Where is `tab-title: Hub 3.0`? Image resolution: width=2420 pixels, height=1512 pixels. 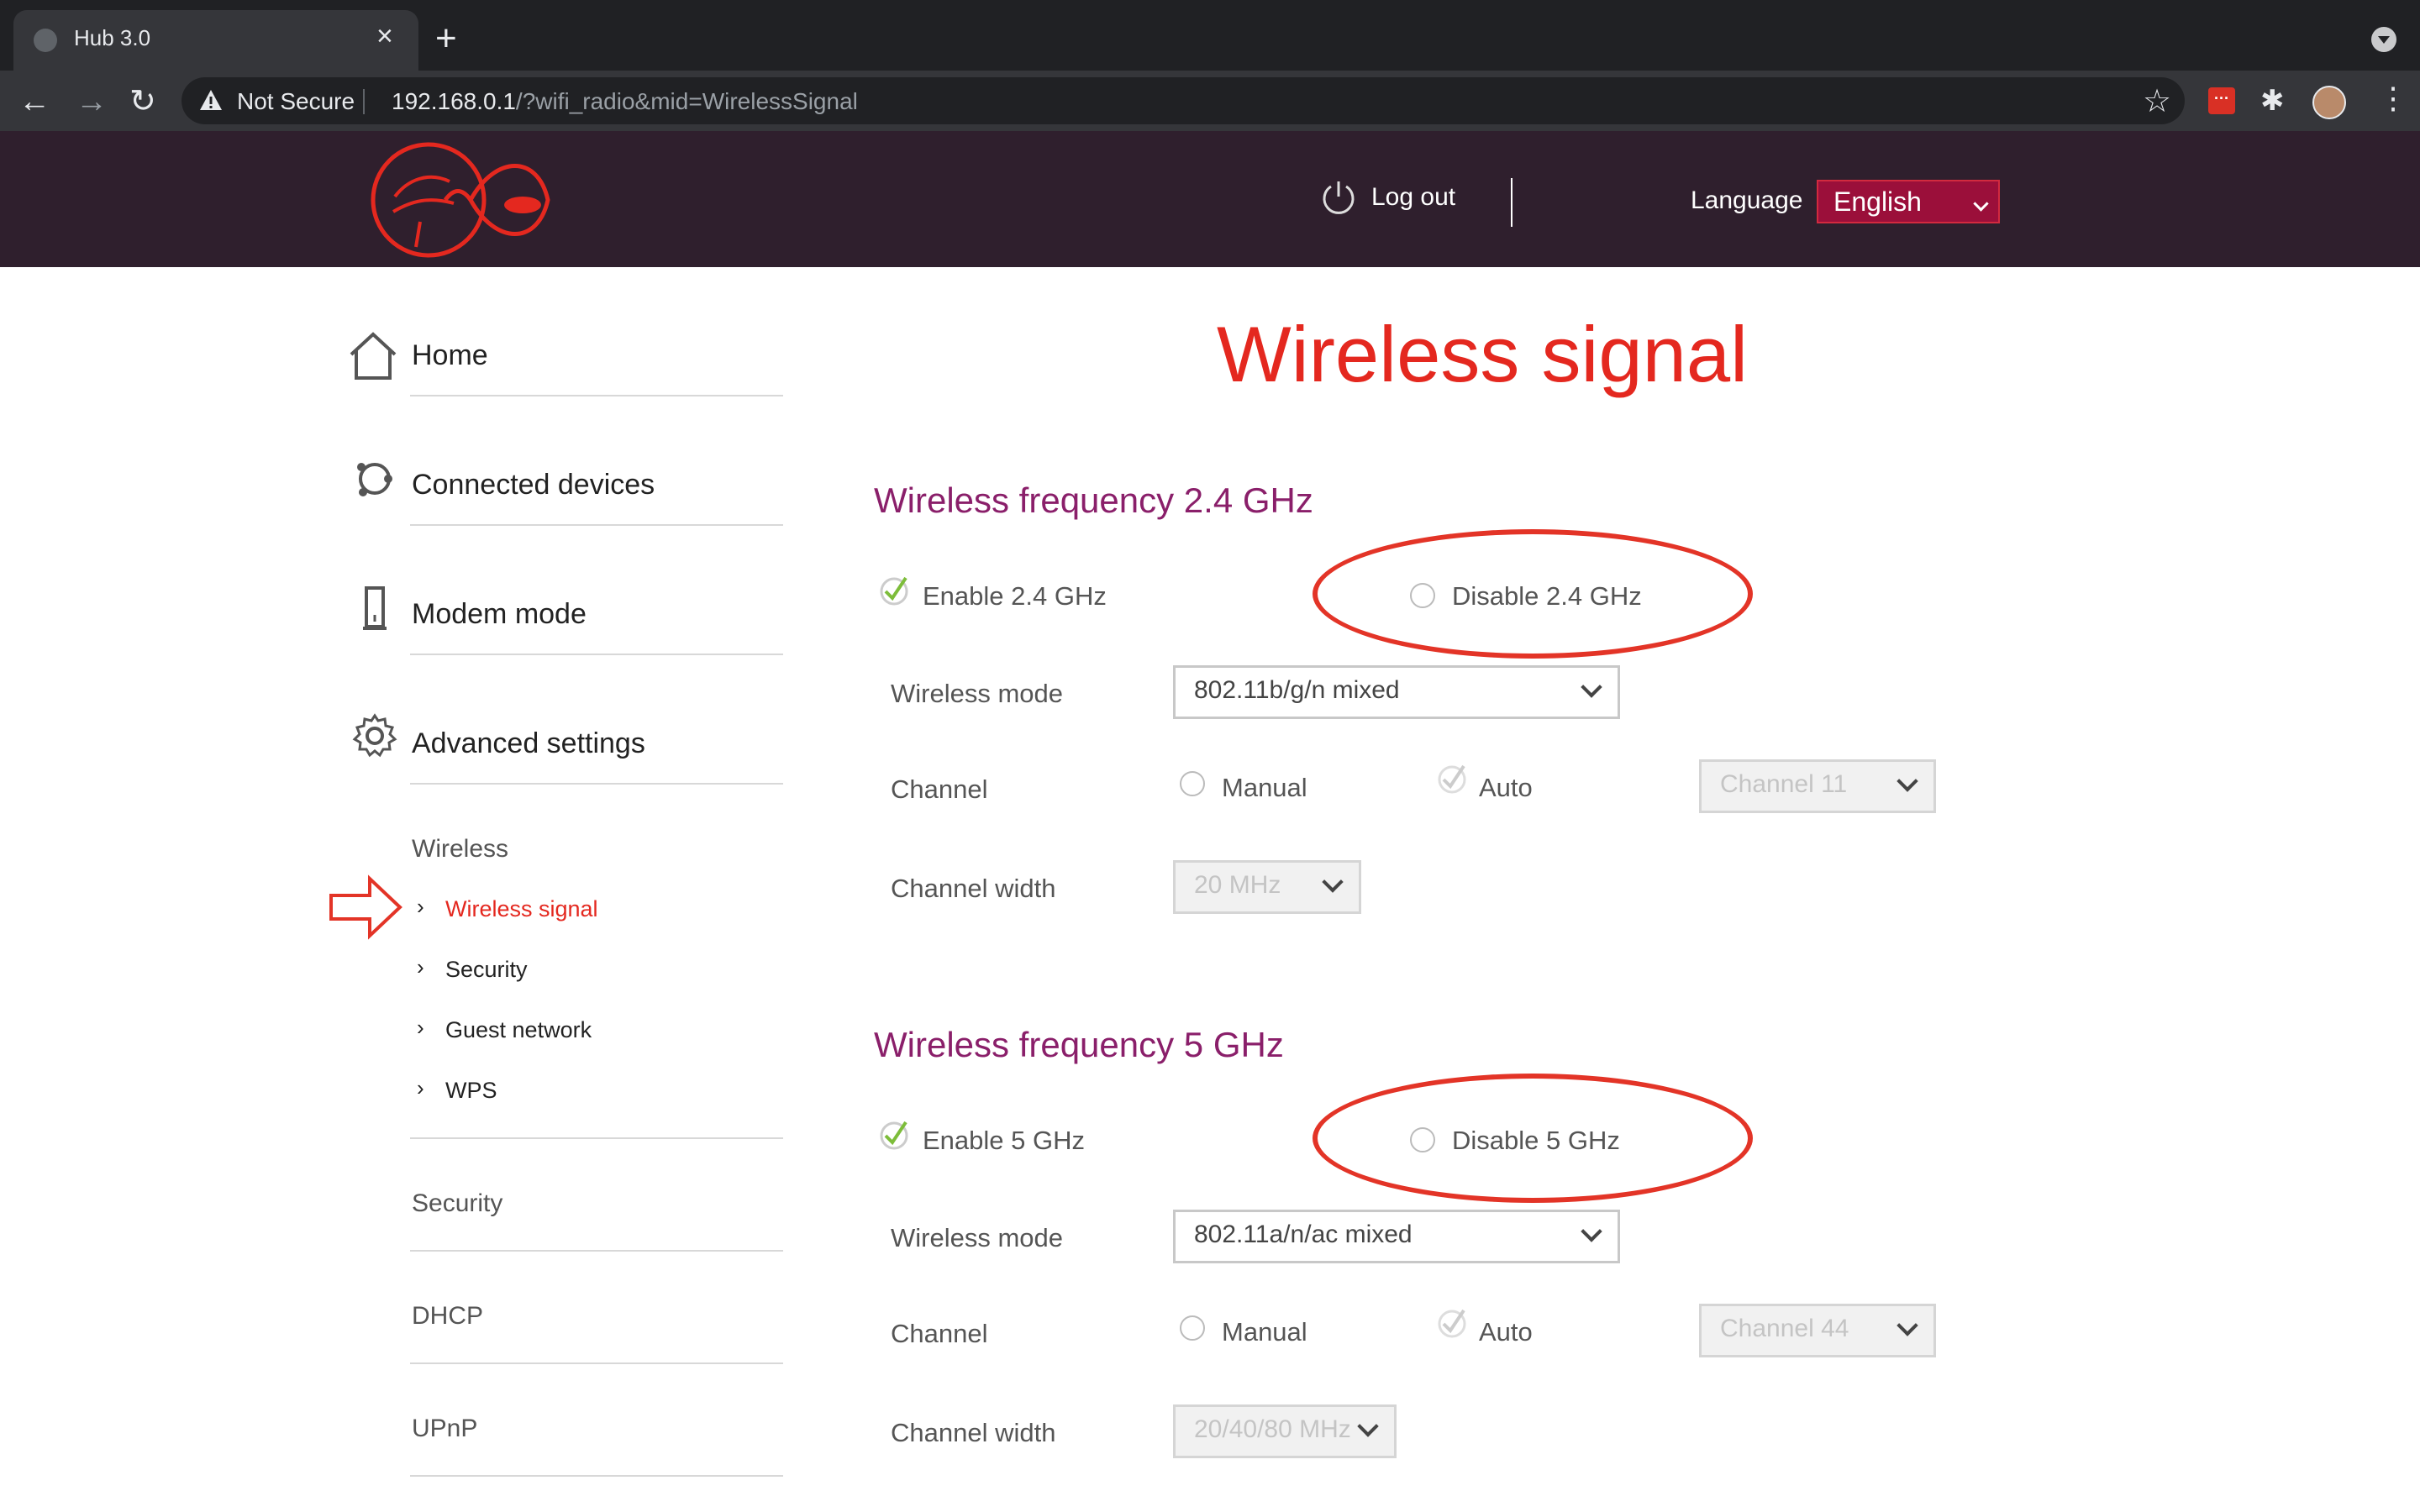 tab-title: Hub 3.0 is located at coordinates (113, 37).